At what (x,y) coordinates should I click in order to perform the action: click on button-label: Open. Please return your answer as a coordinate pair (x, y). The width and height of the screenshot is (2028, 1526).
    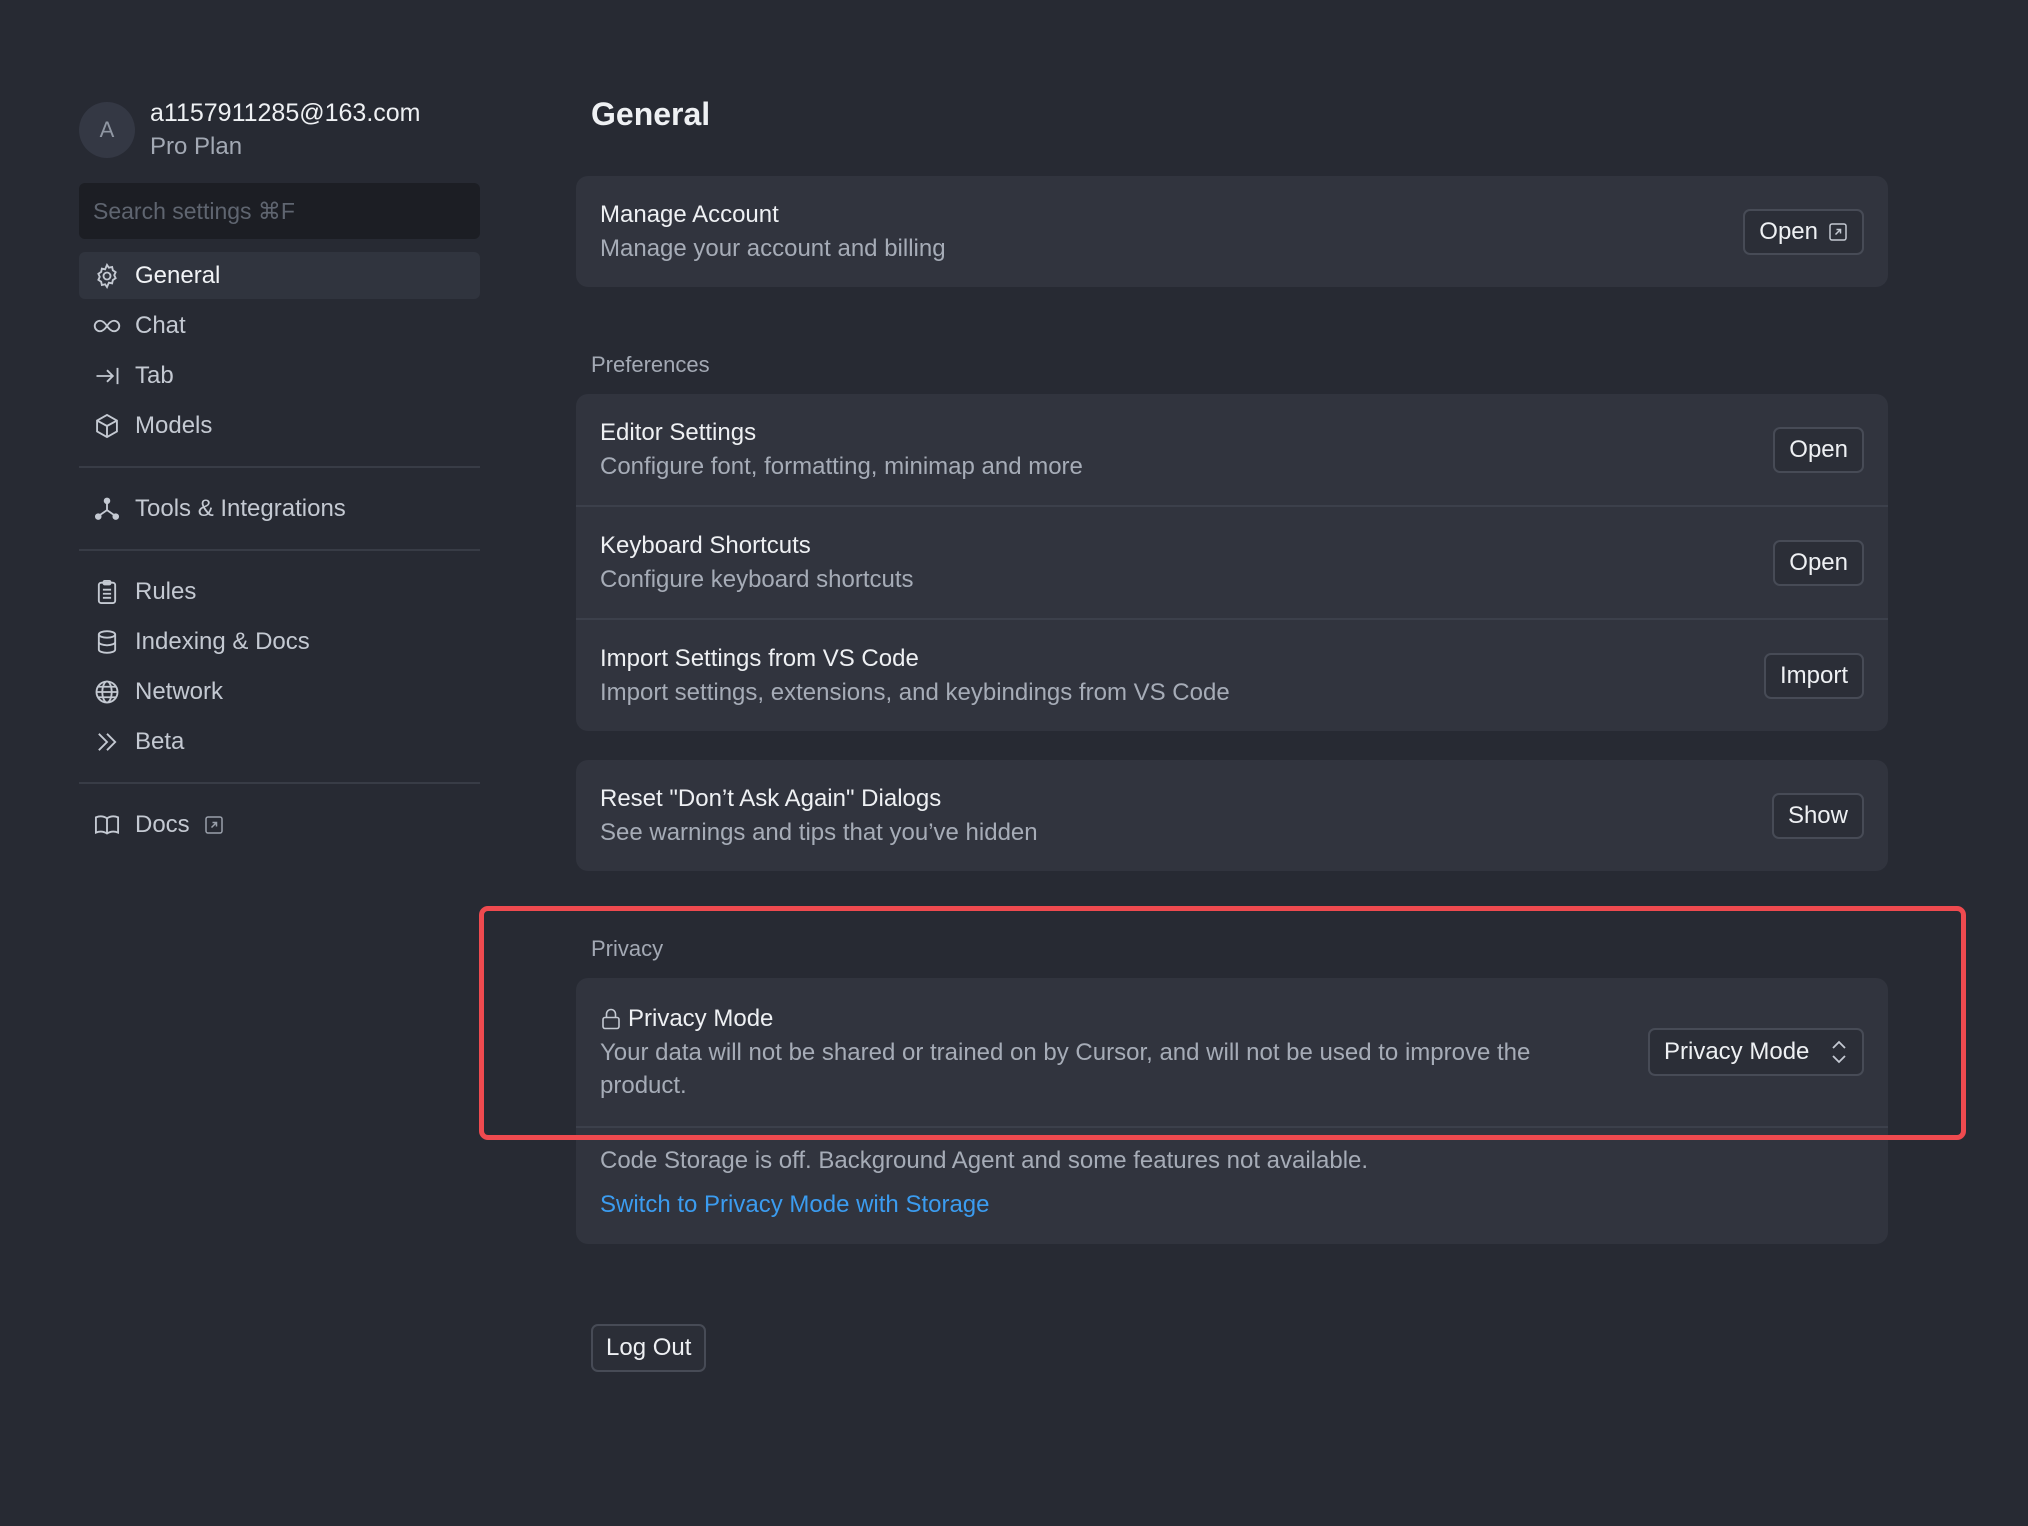
    Looking at the image, I should click on (1788, 231).